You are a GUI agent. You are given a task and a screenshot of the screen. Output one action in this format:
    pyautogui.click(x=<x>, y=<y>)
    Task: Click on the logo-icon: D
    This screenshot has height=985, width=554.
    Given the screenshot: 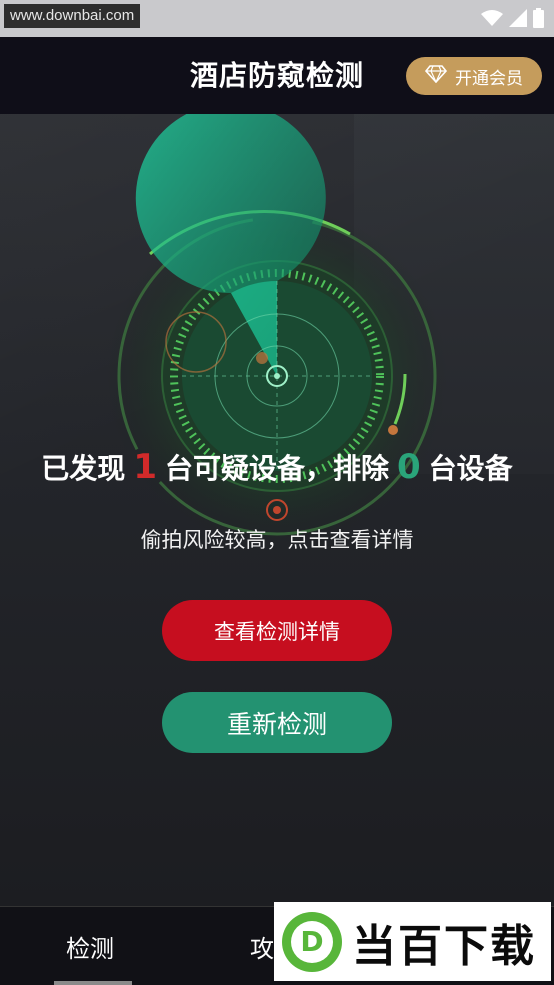 What is the action you would take?
    pyautogui.click(x=312, y=941)
    